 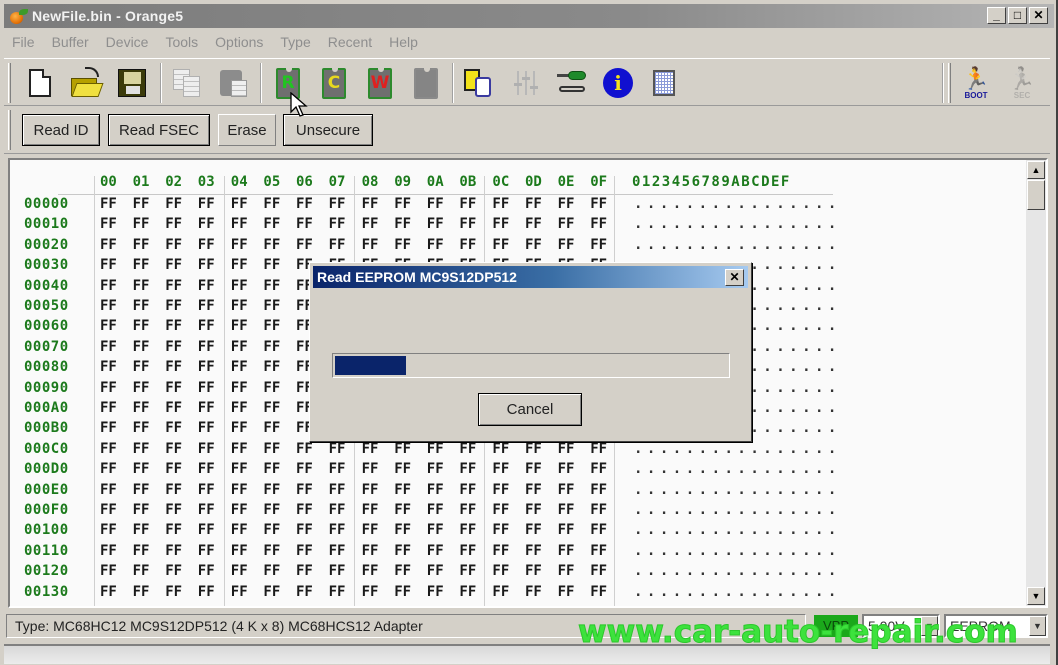 I want to click on menu-help: Help, so click(x=404, y=42).